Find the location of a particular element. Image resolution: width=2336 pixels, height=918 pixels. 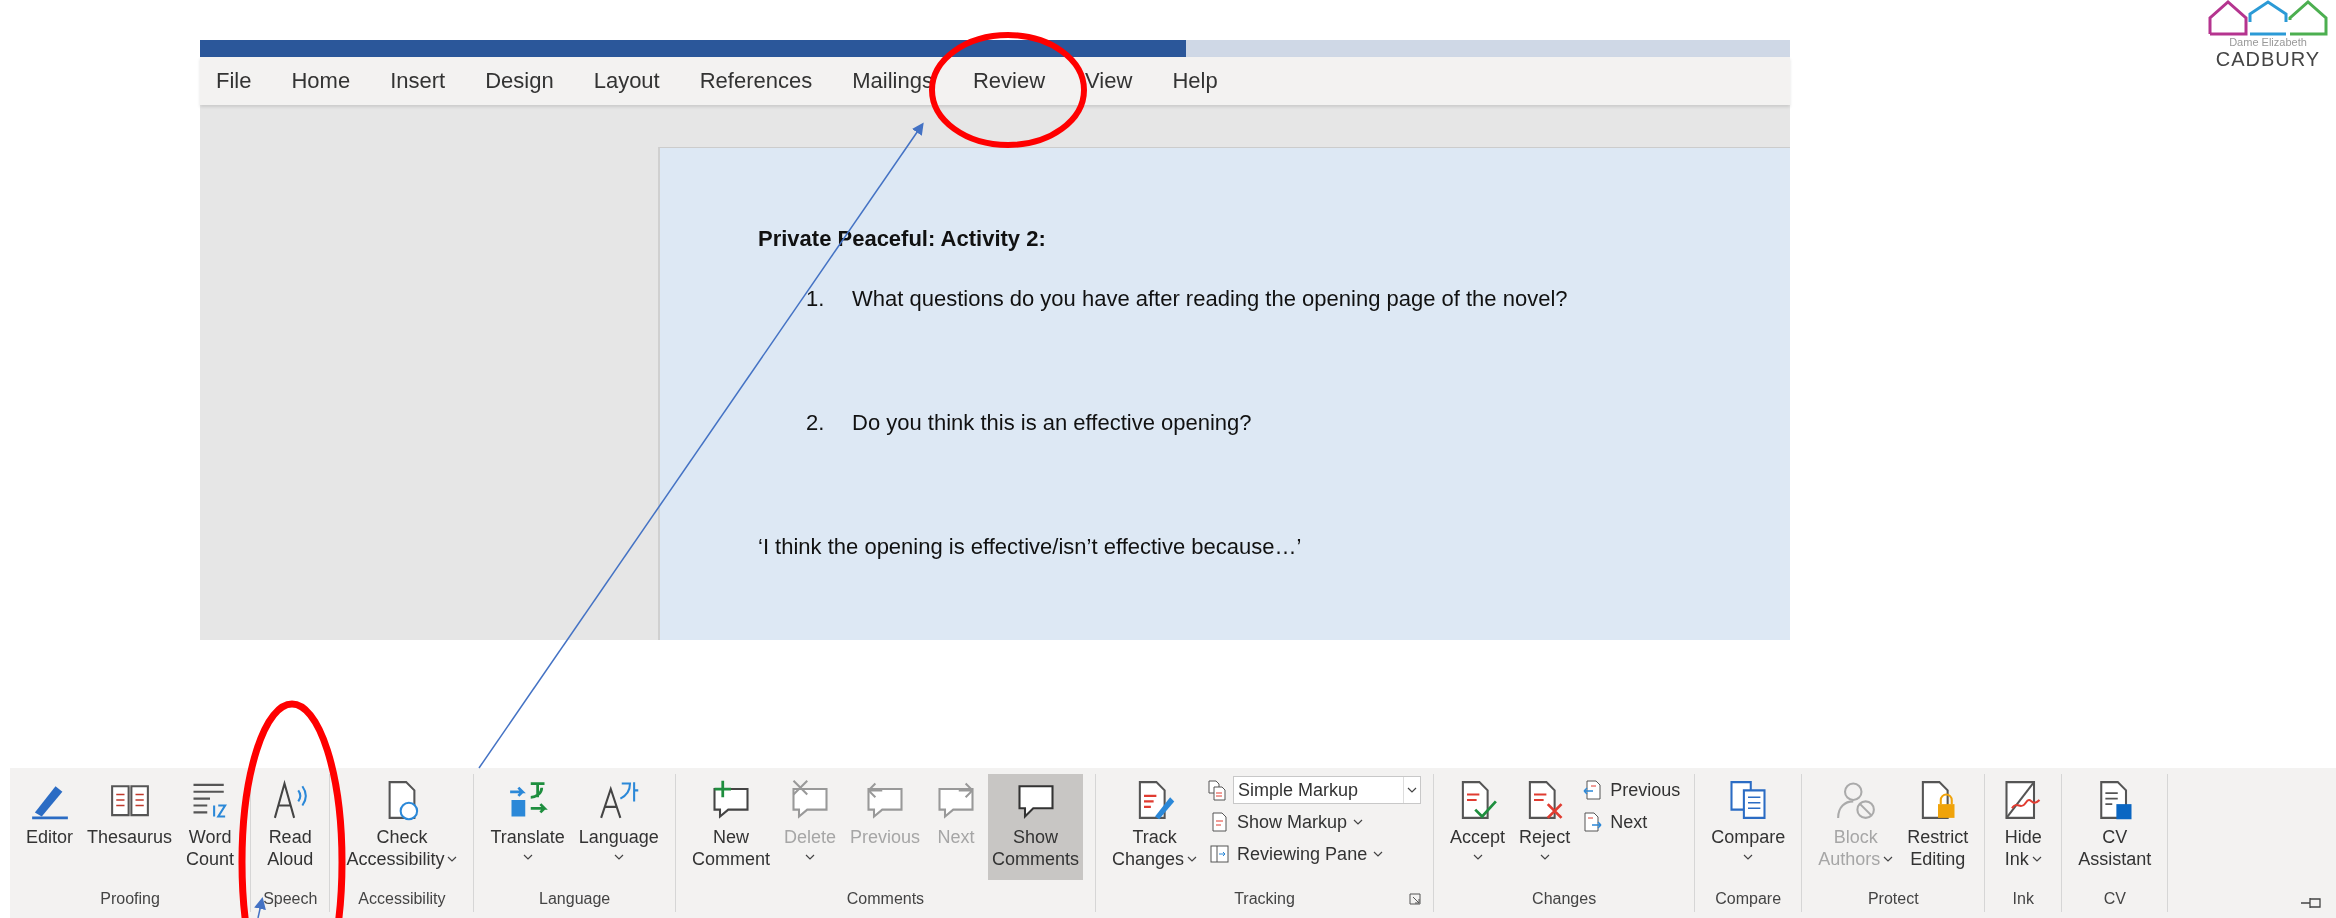

accessibility-check-button: Check Accessibility is located at coordinates (402, 827).